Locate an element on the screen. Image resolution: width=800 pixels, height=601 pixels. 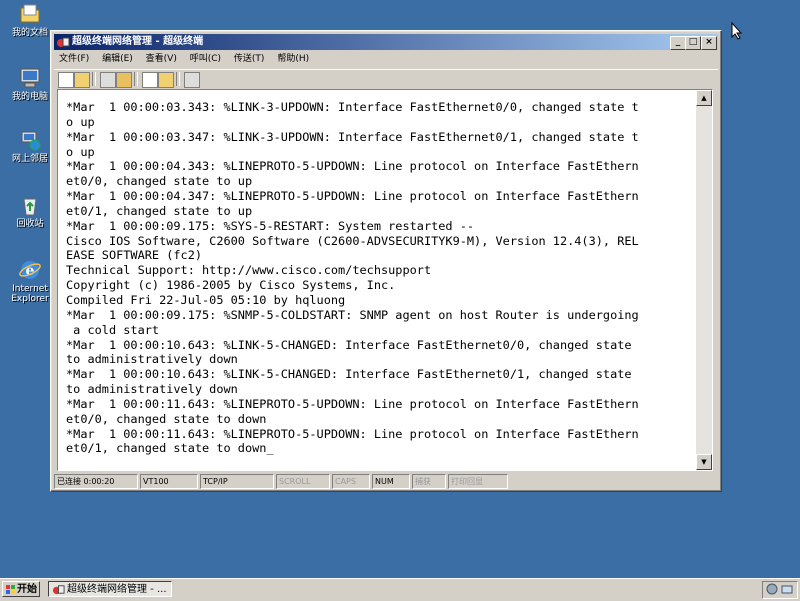
desktop-icon-network-places: 网上邻居 is located at coordinates (30, 146).